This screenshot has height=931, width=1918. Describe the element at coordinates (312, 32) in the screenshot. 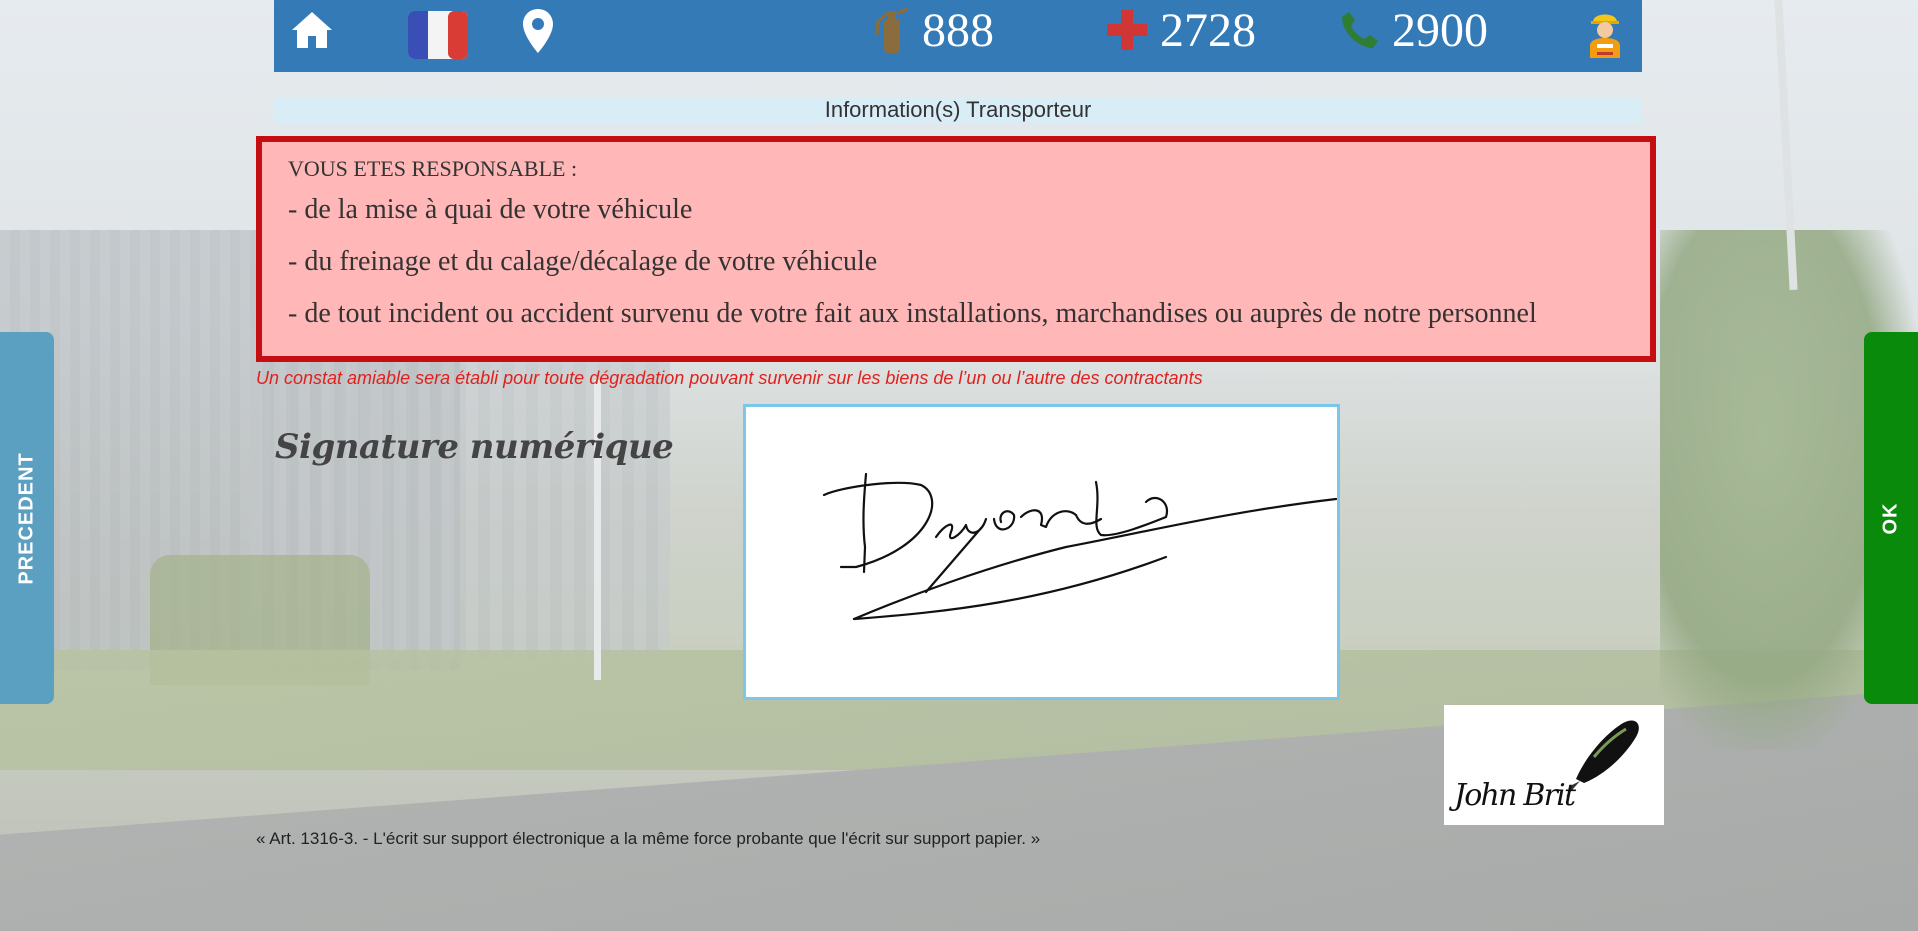

I see `home-icon` at that location.